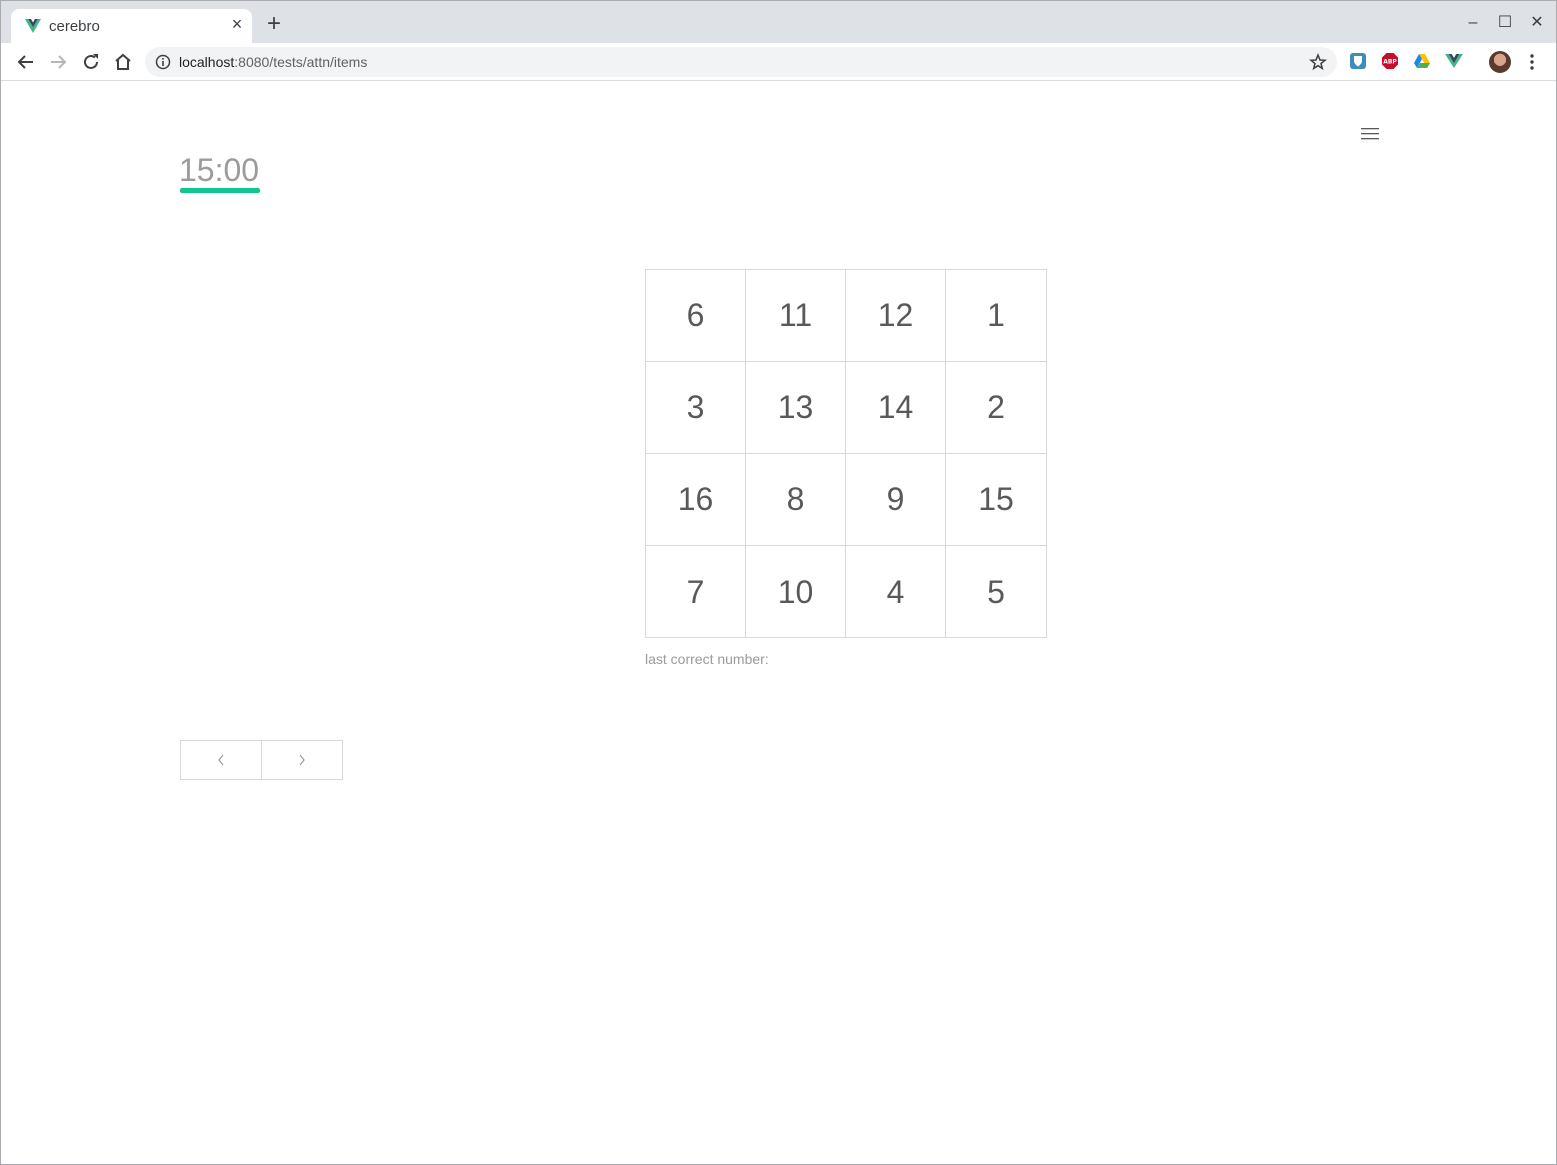 The image size is (1557, 1165). I want to click on adblock-plus-extension-icon: ABP, so click(1390, 61).